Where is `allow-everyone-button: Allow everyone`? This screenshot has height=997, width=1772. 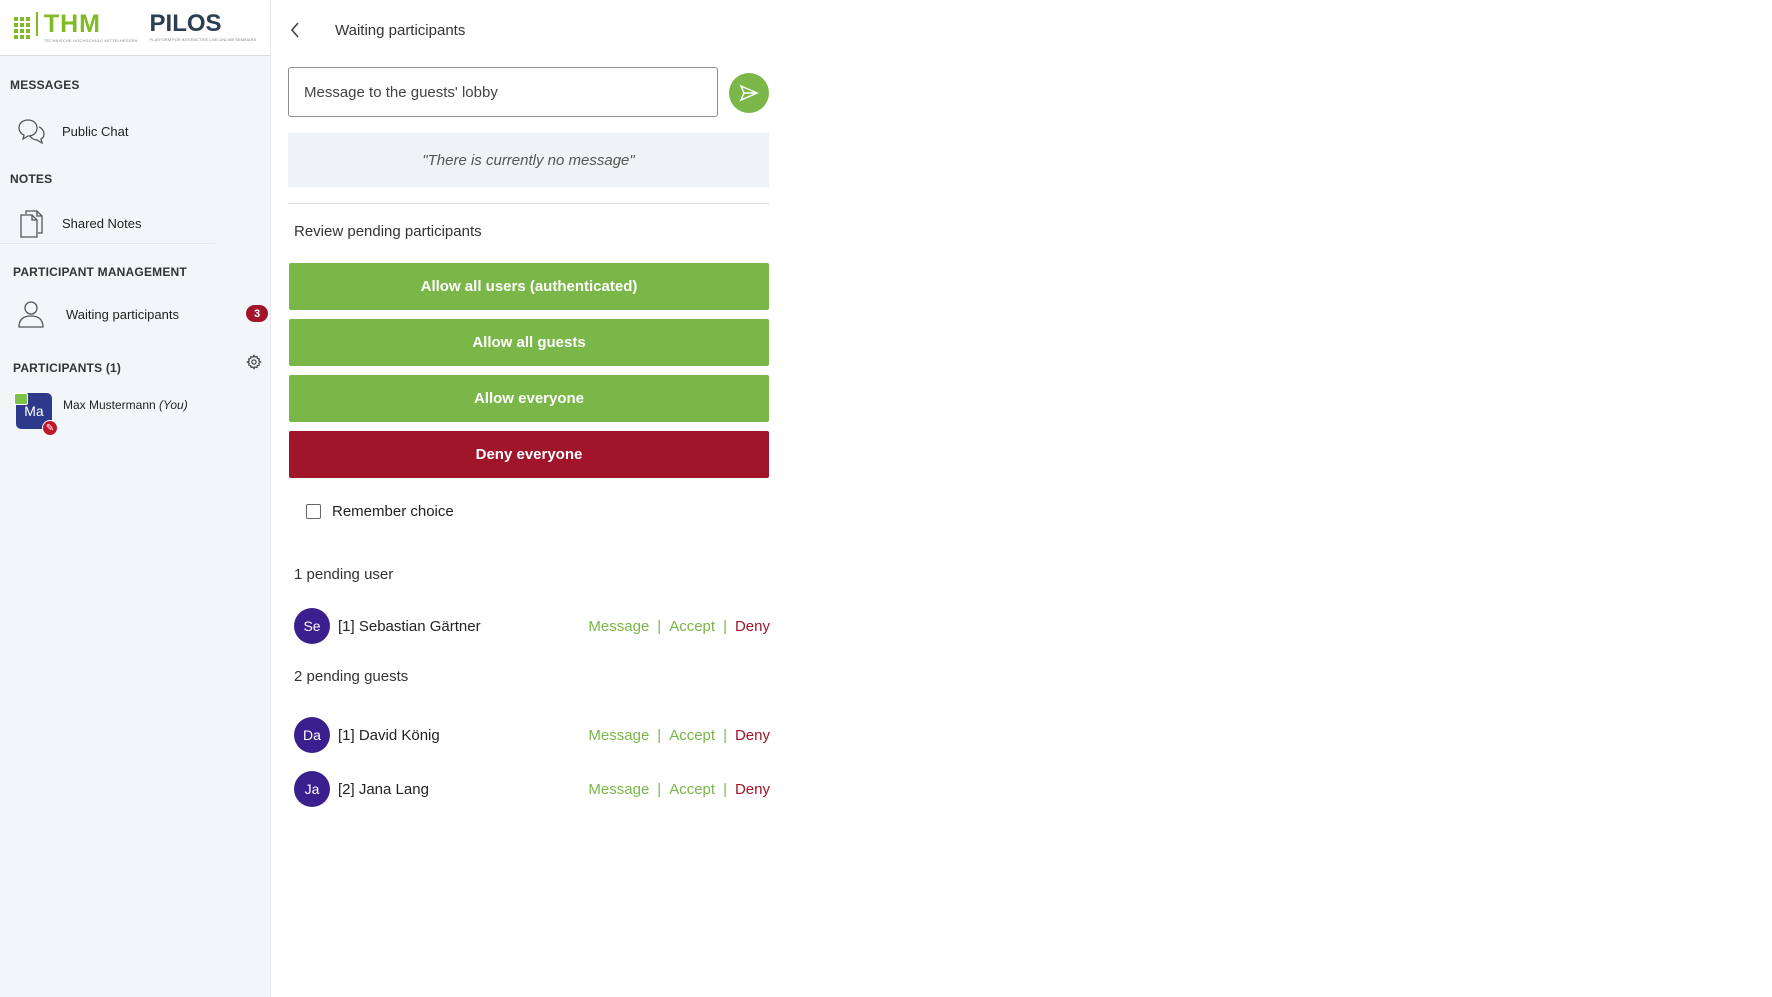
allow-everyone-button: Allow everyone is located at coordinates (529, 398).